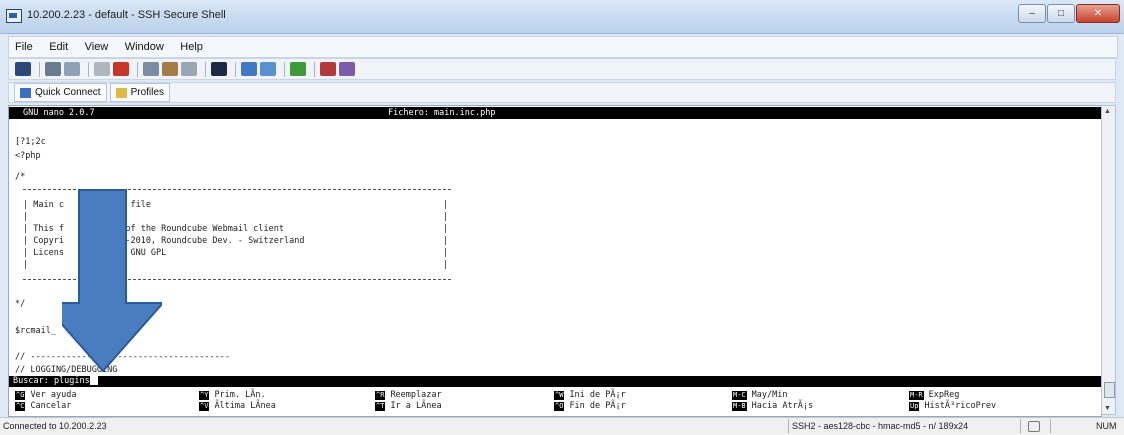 The image size is (1124, 435). Describe the element at coordinates (1061, 13) in the screenshot. I see `maximize-button: □` at that location.